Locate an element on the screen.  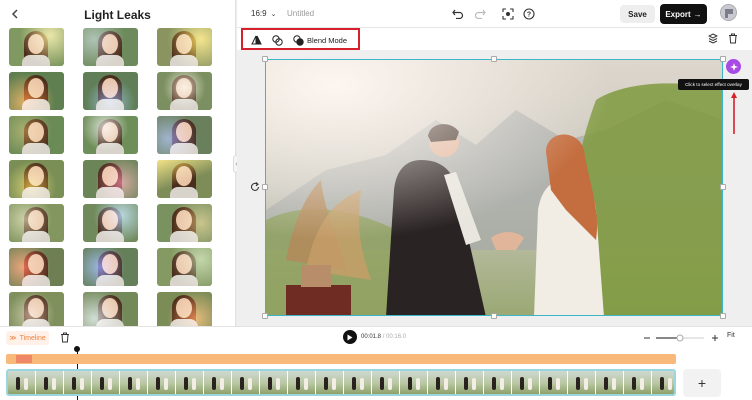
current-time: 00:01.8 is located at coordinates (371, 337).